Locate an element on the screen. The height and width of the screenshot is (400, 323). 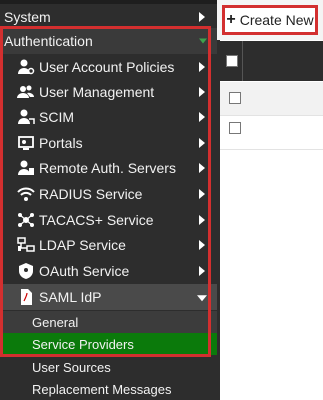
sidebar-item-label: LDAP Service is located at coordinates (82, 245).